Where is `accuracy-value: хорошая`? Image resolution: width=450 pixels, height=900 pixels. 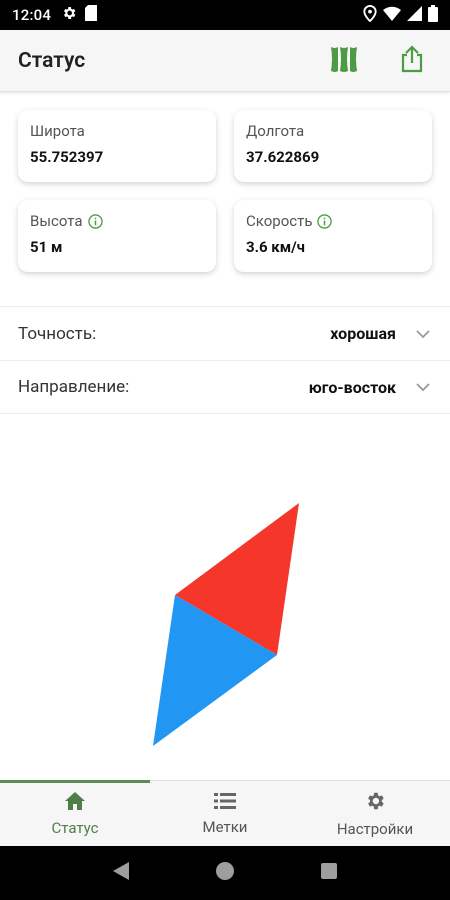 accuracy-value: хорошая is located at coordinates (363, 333).